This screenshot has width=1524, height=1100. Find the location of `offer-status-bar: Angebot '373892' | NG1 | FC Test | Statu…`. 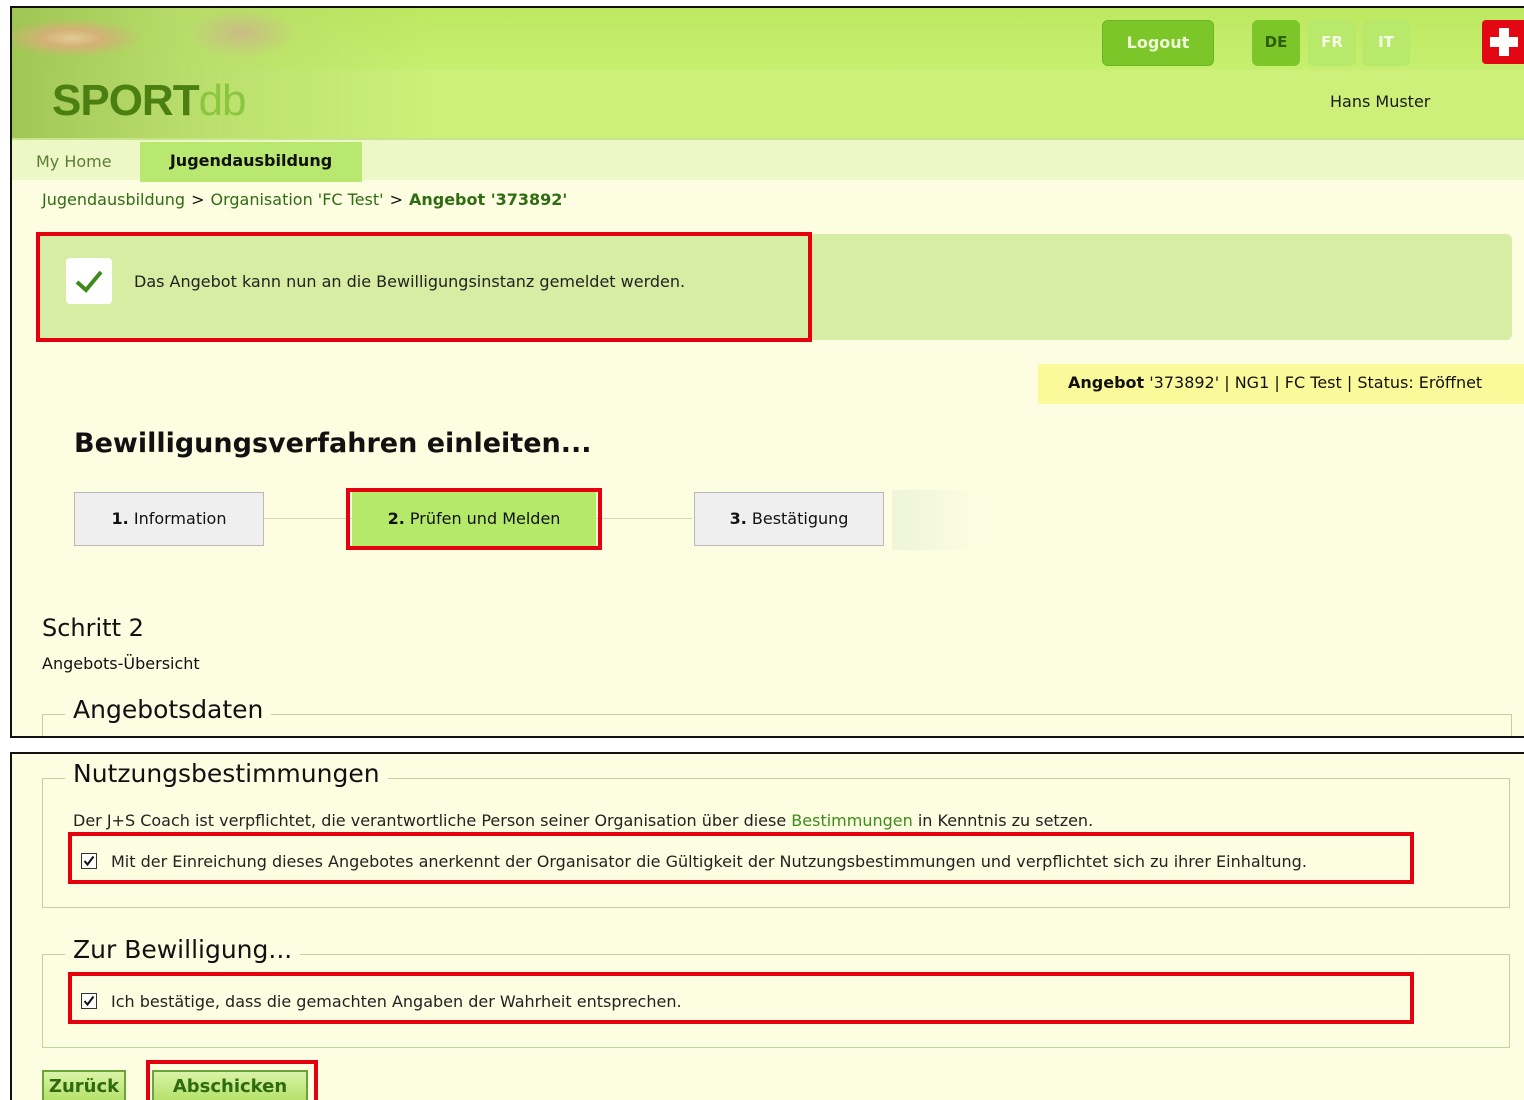

offer-status-bar: Angebot '373892' | NG1 | FC Test | Statu… is located at coordinates (1281, 384).